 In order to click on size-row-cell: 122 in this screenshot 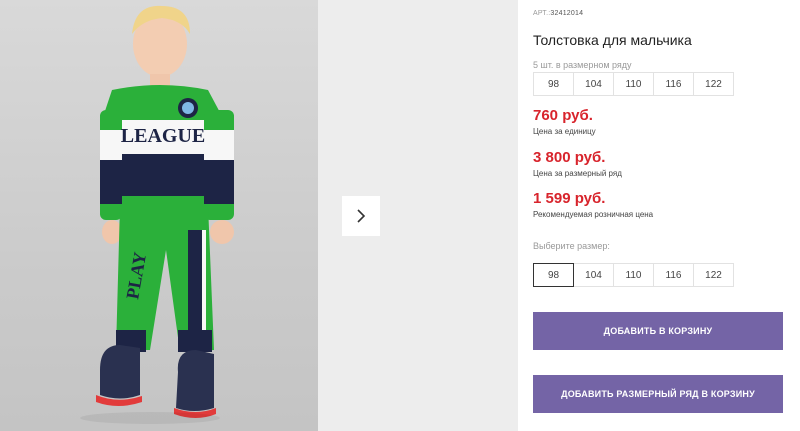, I will do `click(713, 84)`.